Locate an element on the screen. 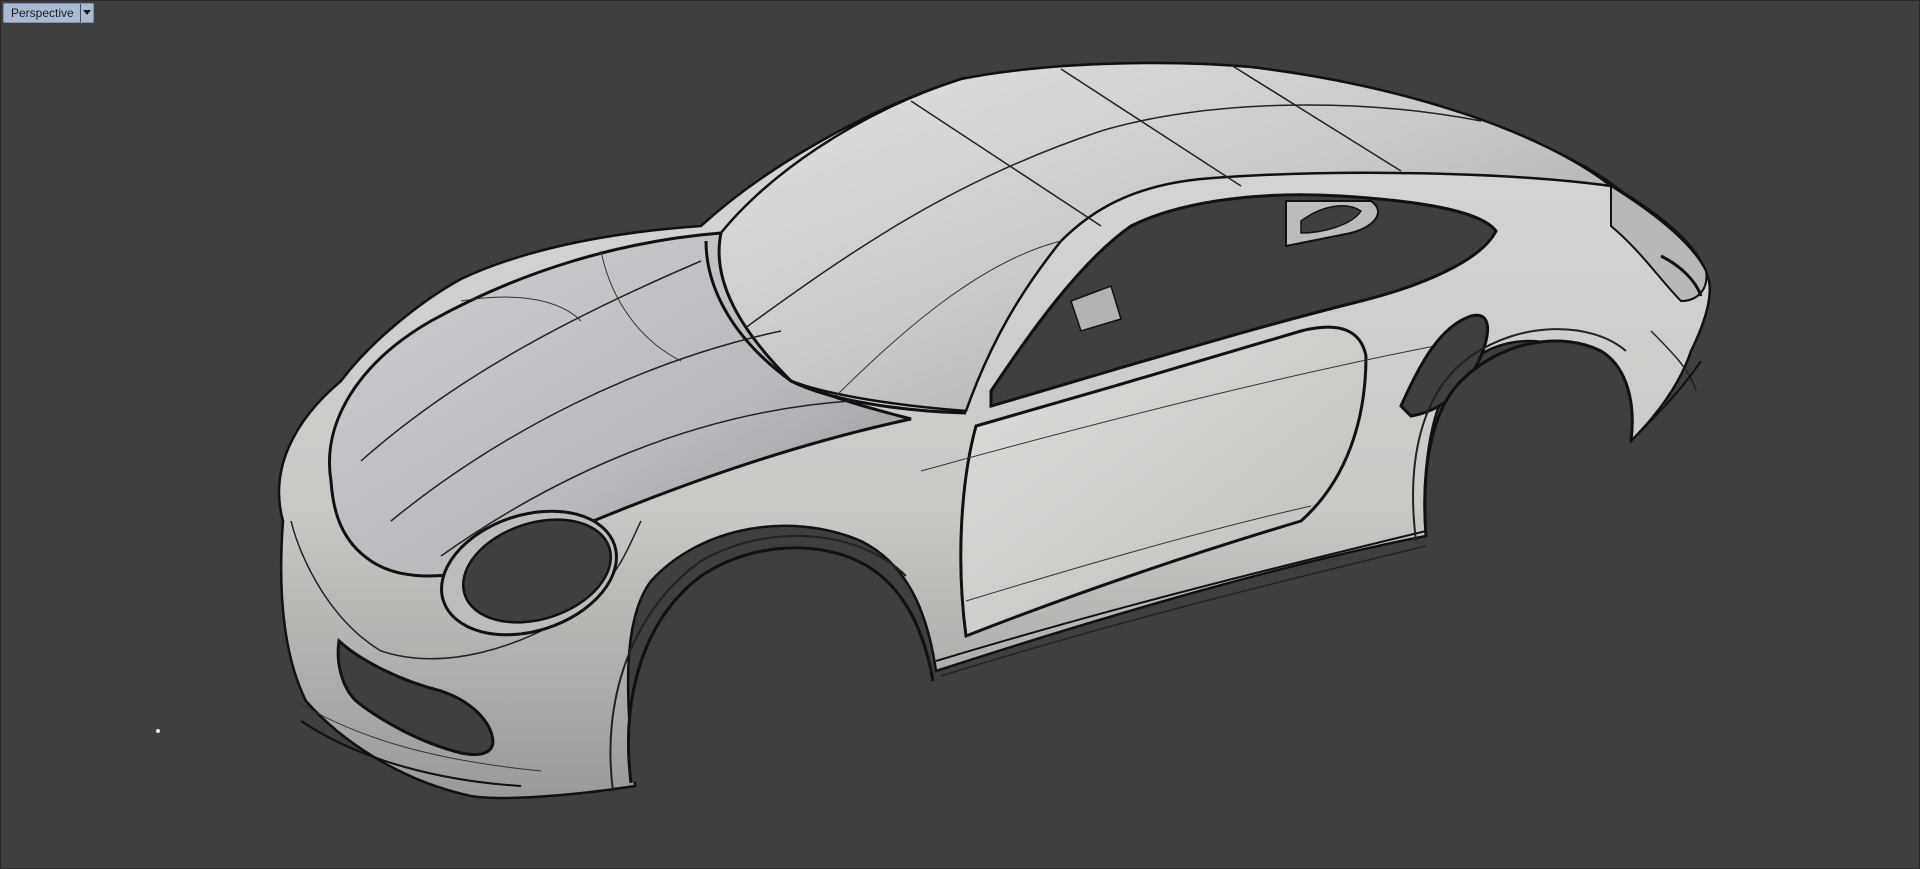 Image resolution: width=1920 pixels, height=869 pixels. viewport-title-label: Perspective is located at coordinates (42, 13).